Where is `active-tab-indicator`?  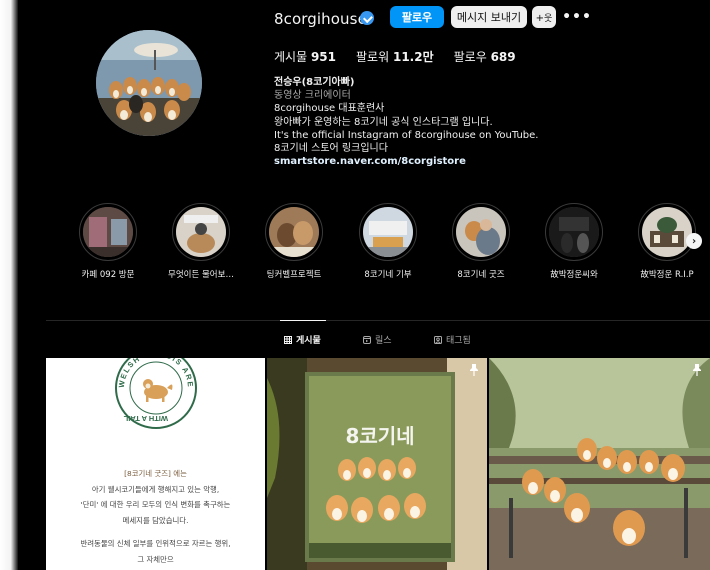 active-tab-indicator is located at coordinates (303, 320).